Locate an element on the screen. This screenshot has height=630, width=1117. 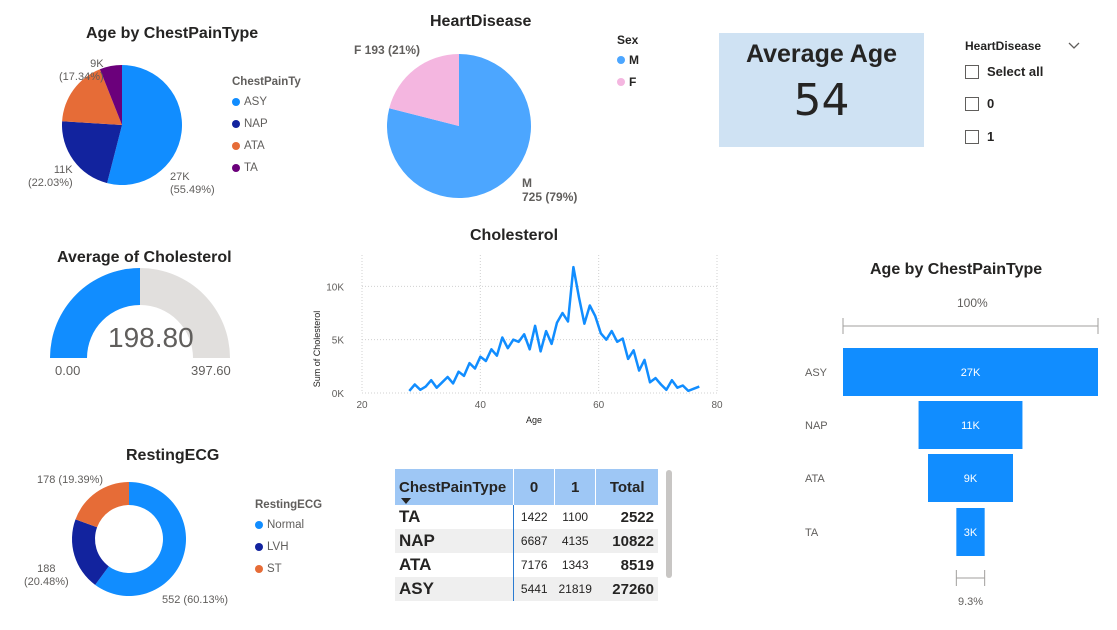
funnel-value-label: 27K is located at coordinates (971, 373).